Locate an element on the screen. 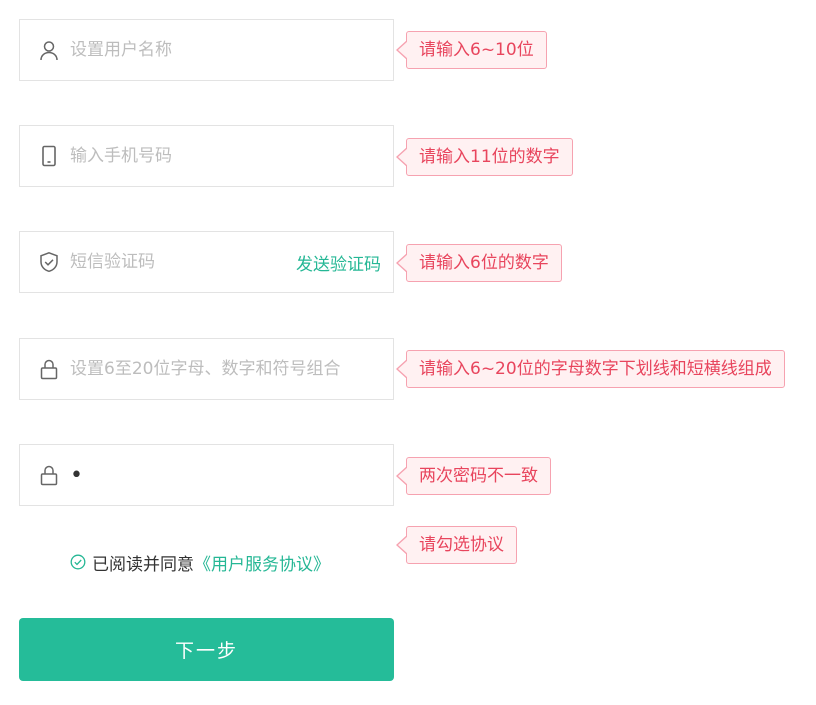 The height and width of the screenshot is (705, 816). confirm-password-error-tip: 两次密码不一致 is located at coordinates (473, 476).